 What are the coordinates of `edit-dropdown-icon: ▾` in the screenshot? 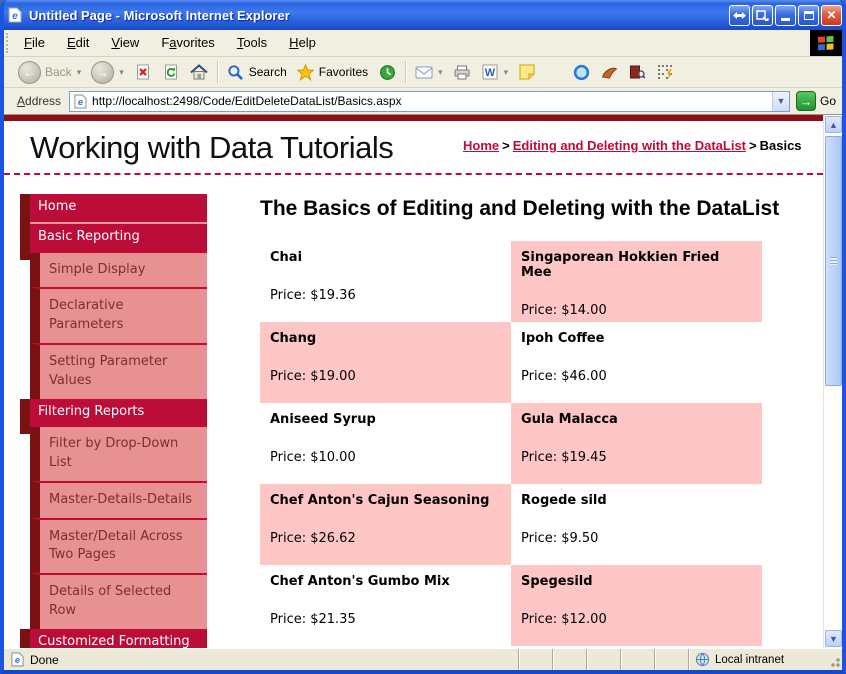 It's located at (506, 72).